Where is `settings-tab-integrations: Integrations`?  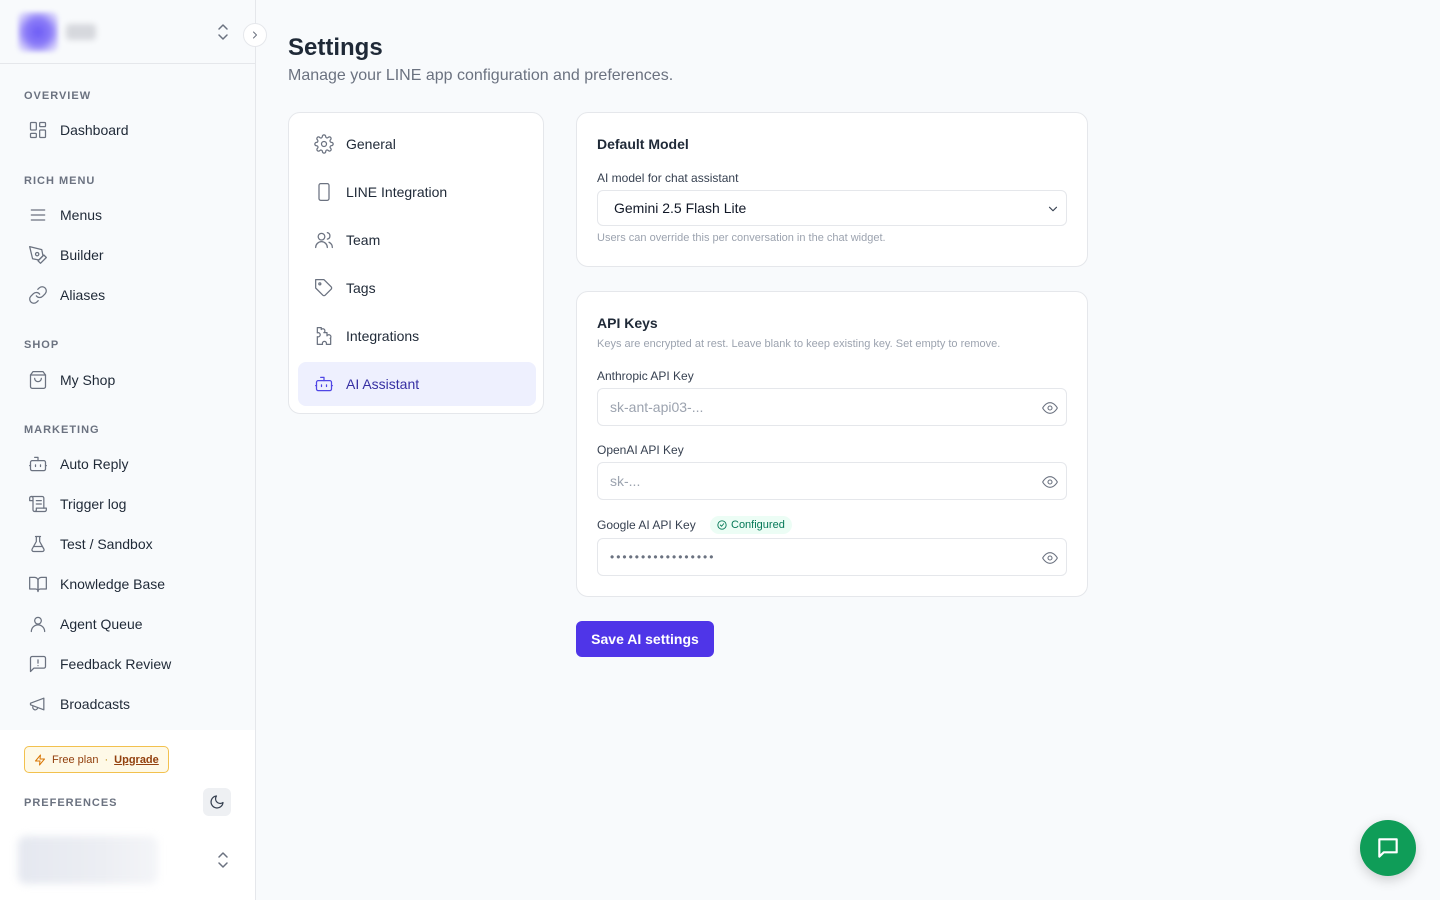
settings-tab-integrations: Integrations is located at coordinates (417, 336).